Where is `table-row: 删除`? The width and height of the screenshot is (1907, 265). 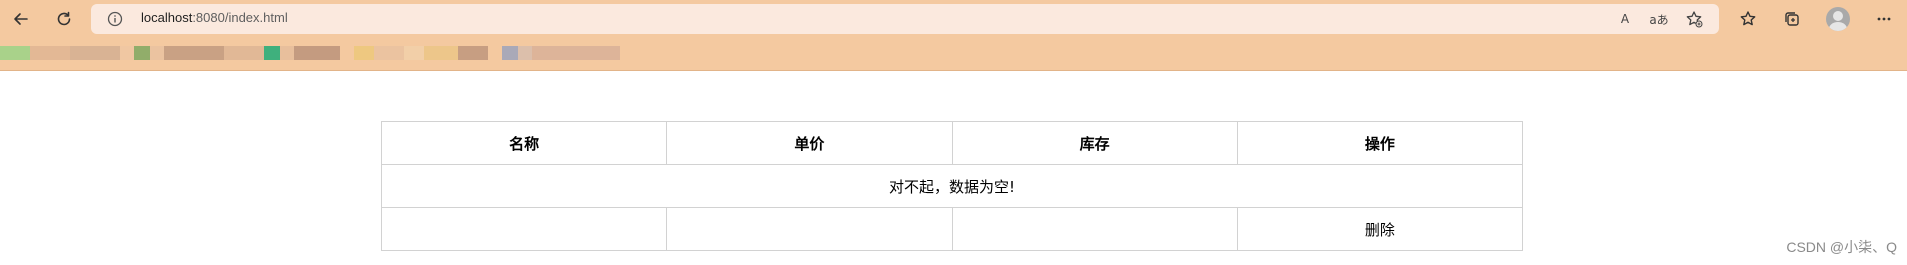
table-row: 删除 is located at coordinates (952, 229).